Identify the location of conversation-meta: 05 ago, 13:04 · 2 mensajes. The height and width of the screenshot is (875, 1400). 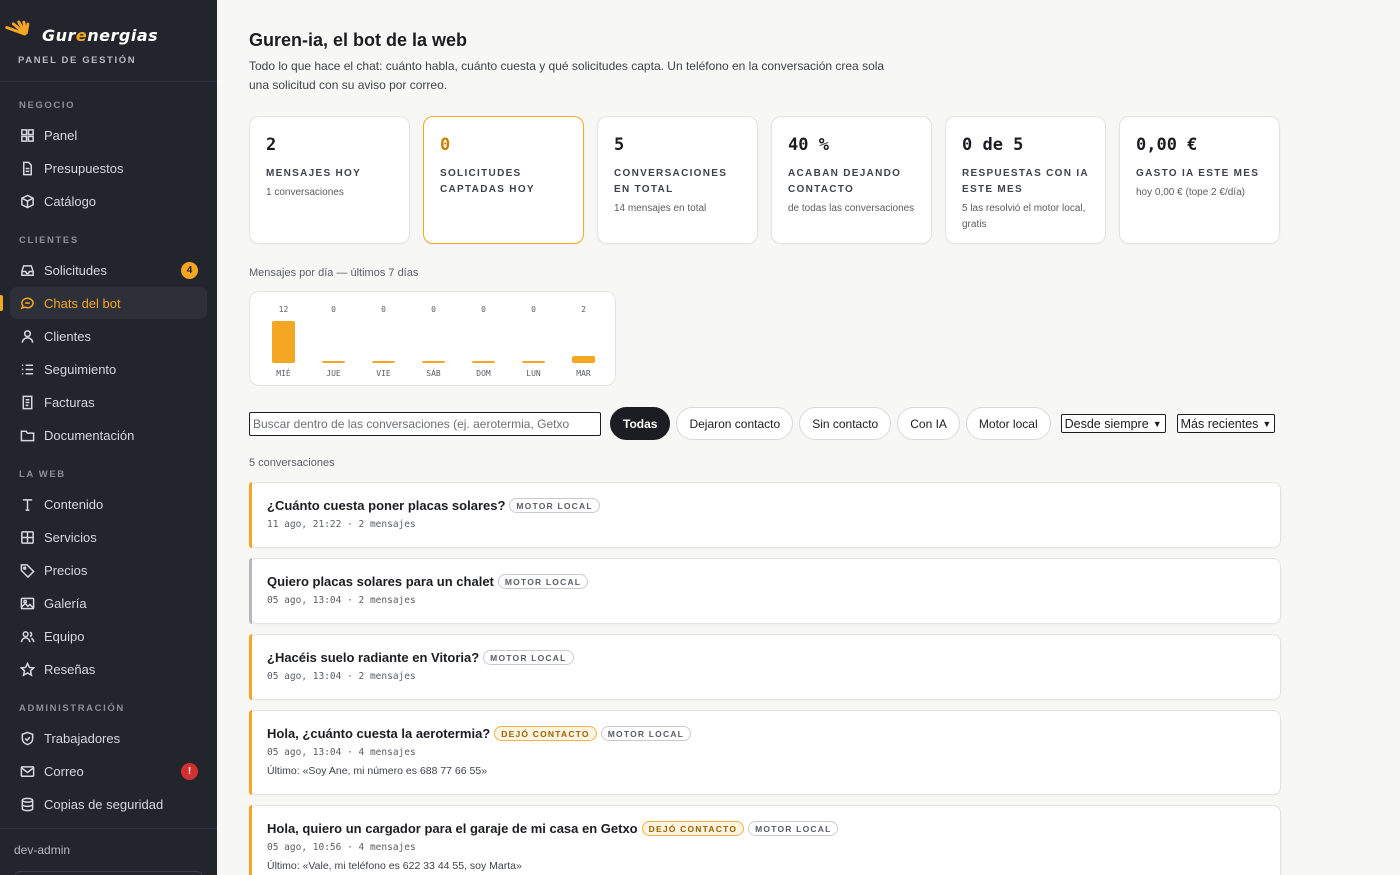
(341, 676).